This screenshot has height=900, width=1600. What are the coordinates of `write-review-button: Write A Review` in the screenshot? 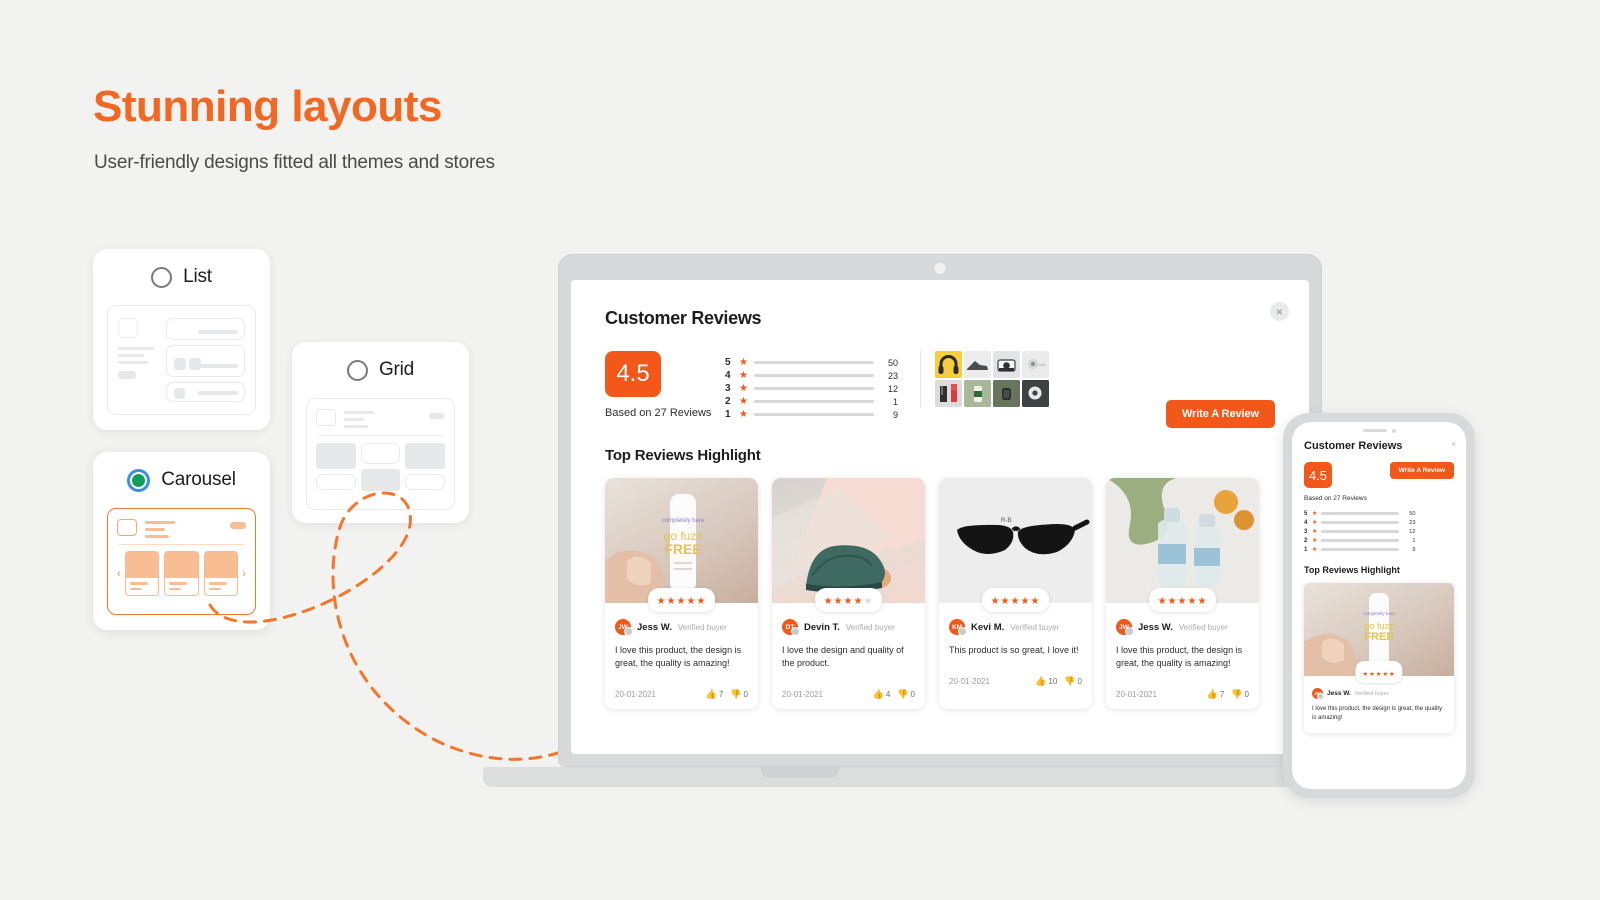 It's located at (1220, 414).